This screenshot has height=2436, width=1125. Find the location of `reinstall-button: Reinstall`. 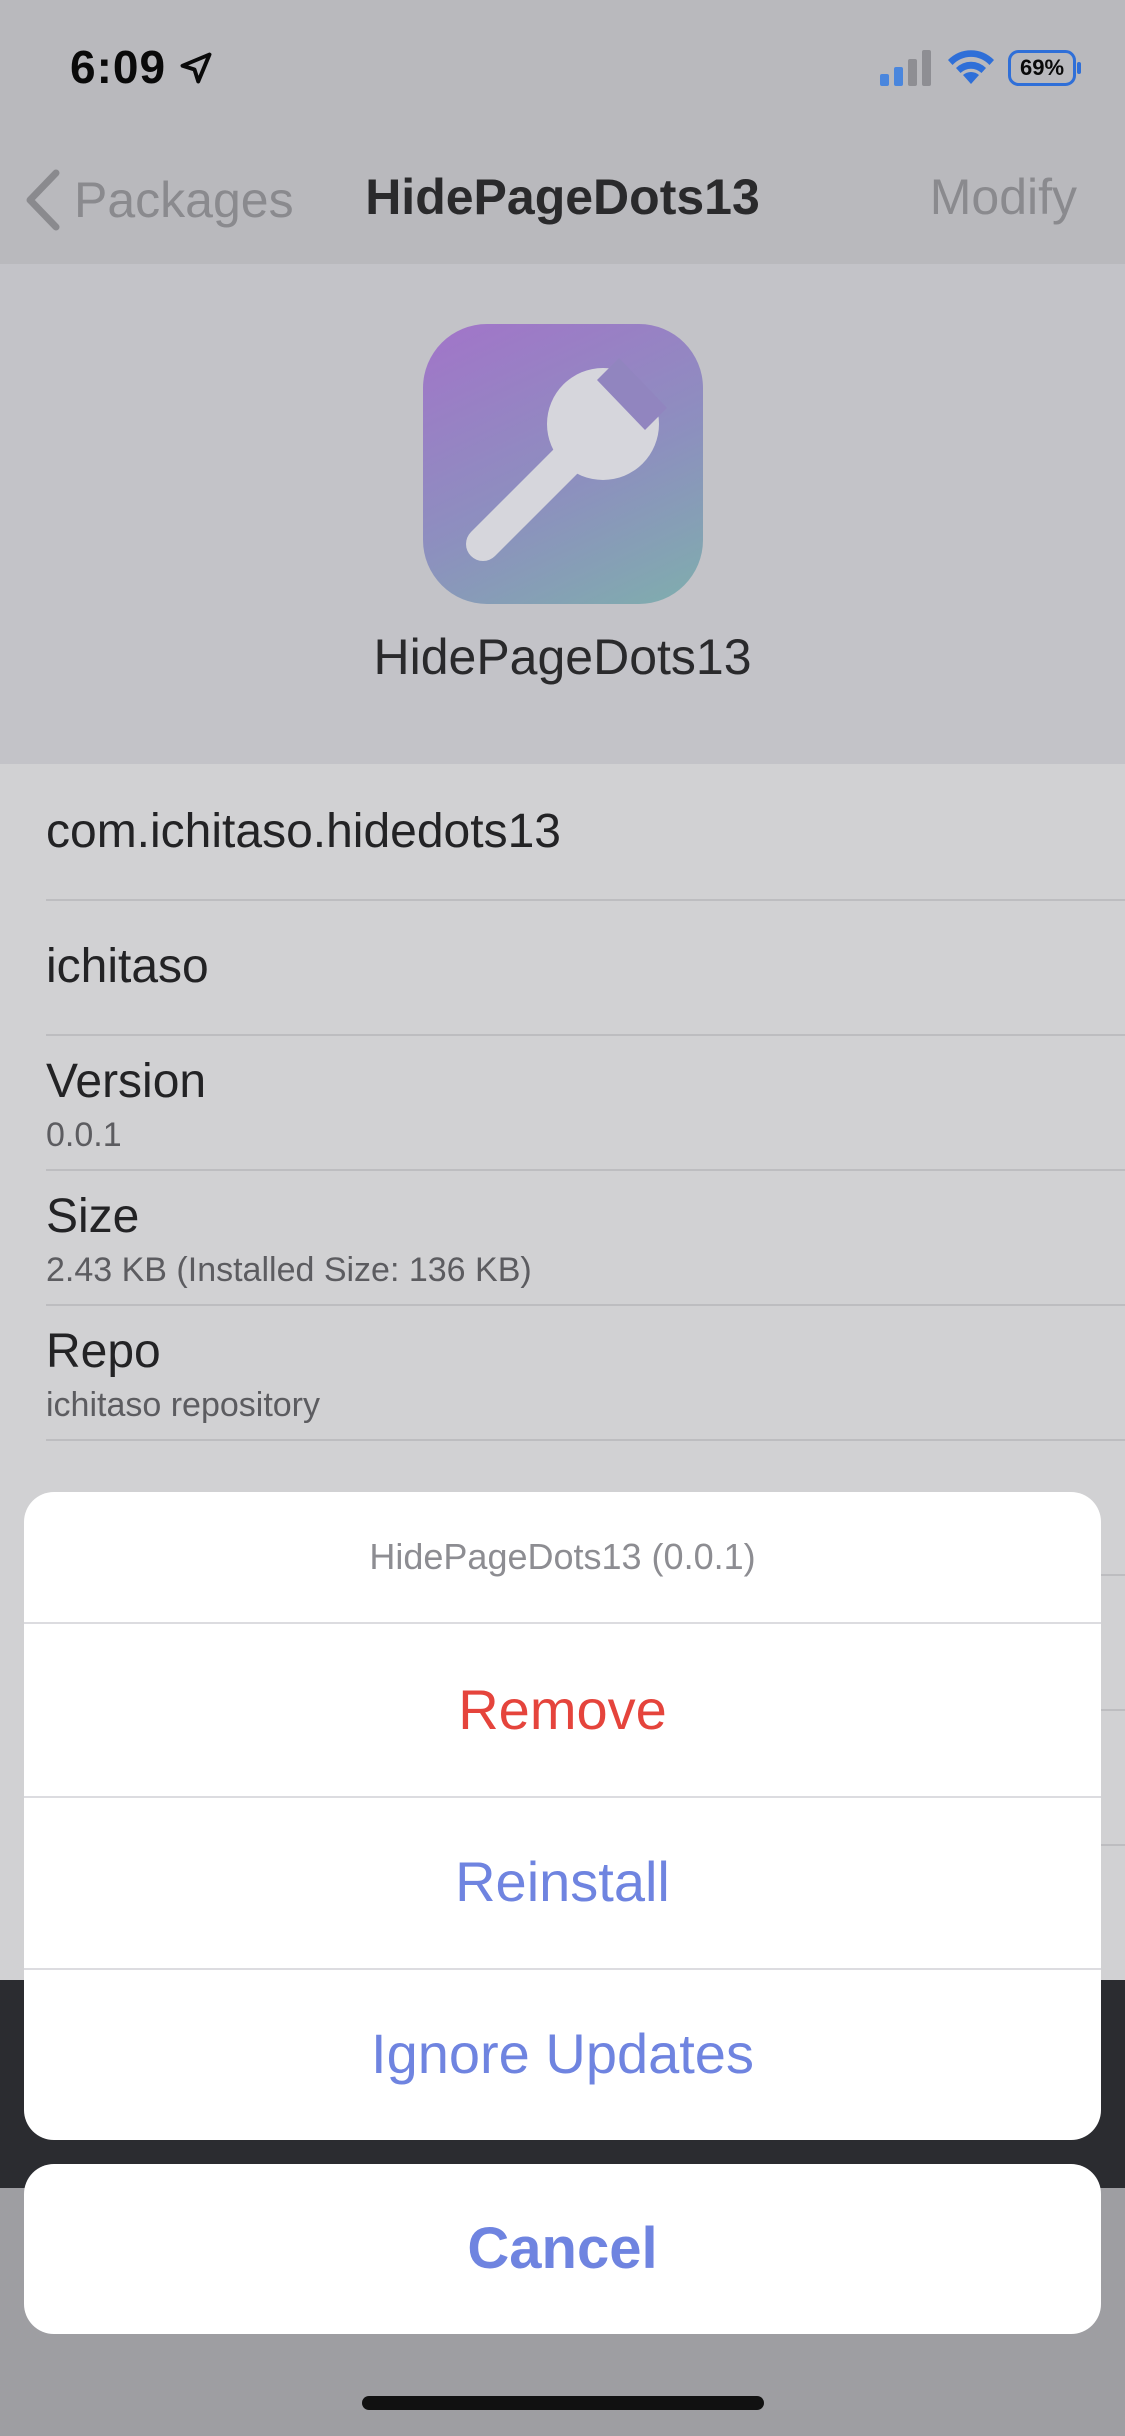

reinstall-button: Reinstall is located at coordinates (562, 1883).